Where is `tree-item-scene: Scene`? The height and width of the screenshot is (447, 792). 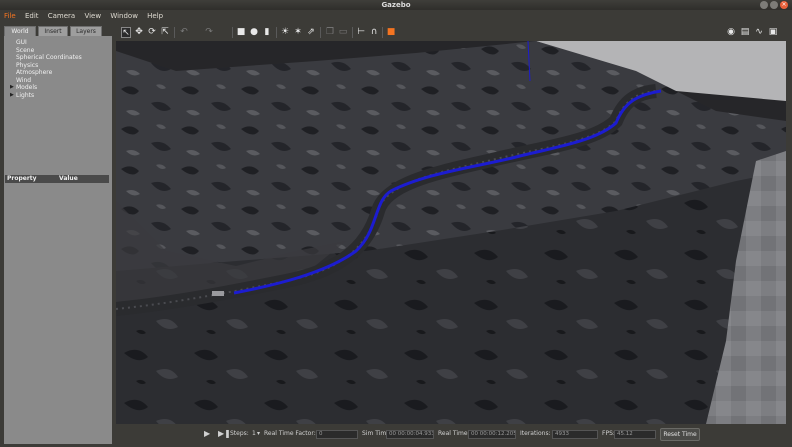
tree-item-scene: Scene is located at coordinates (64, 51).